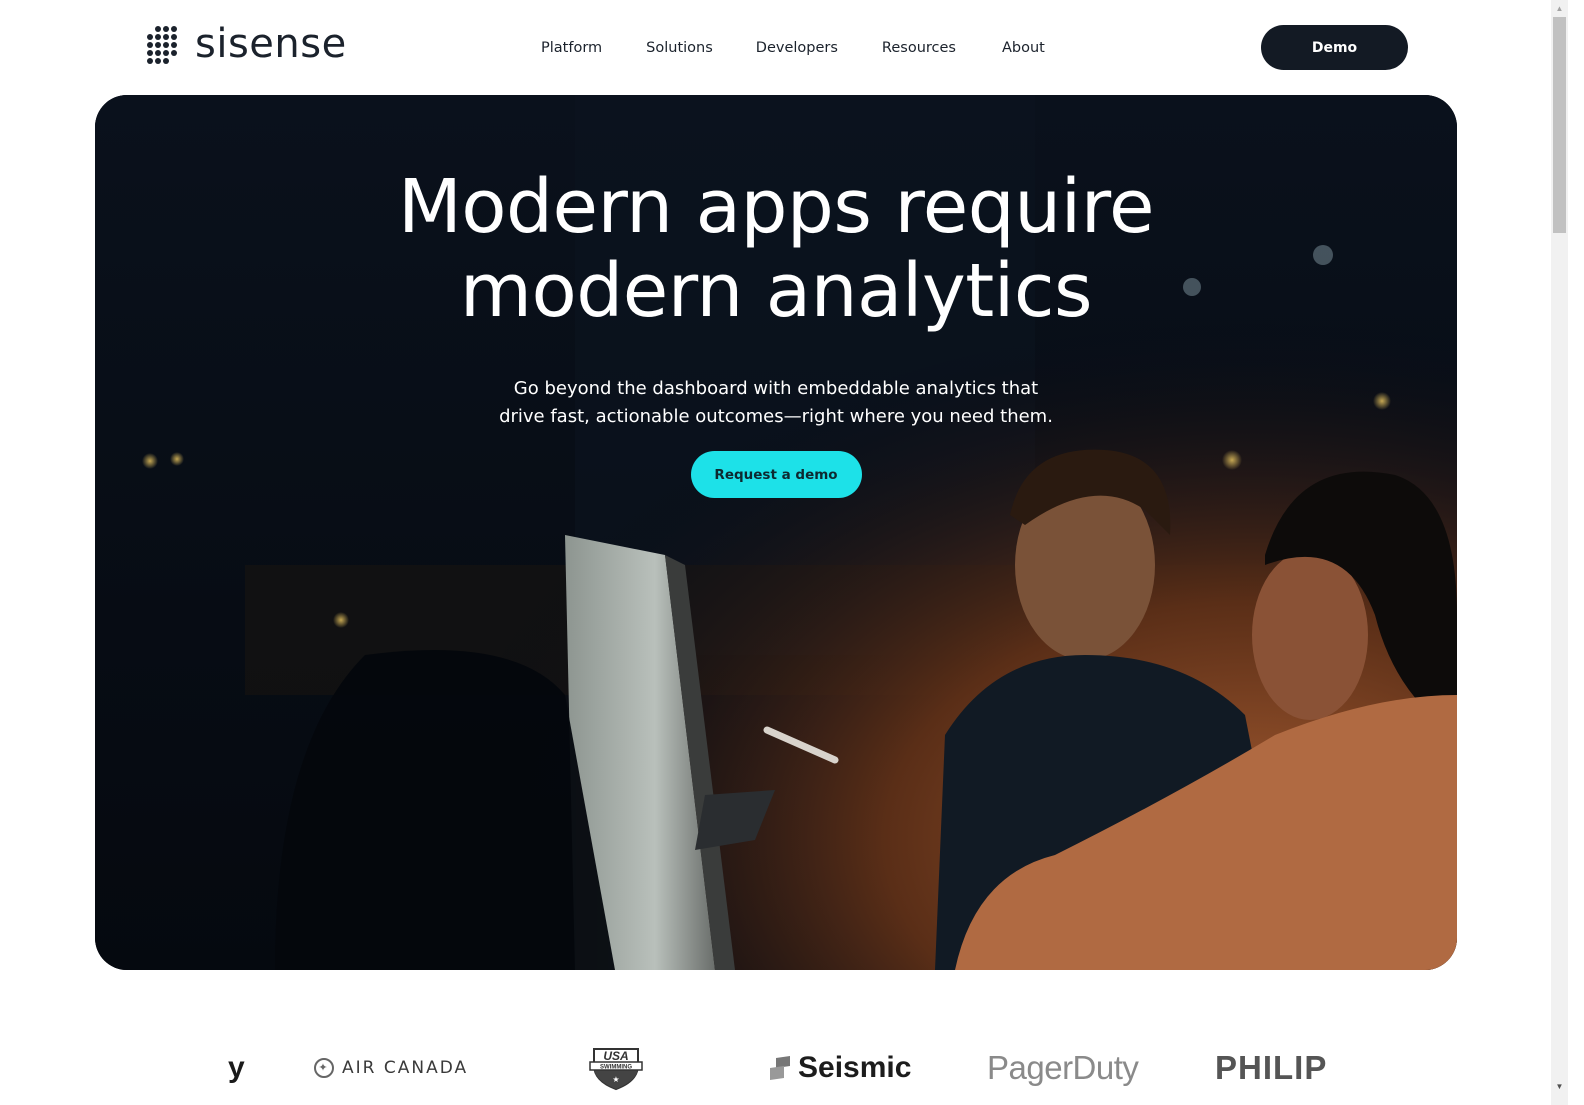  I want to click on shield-text-swimming: SWIMMING, so click(616, 1067).